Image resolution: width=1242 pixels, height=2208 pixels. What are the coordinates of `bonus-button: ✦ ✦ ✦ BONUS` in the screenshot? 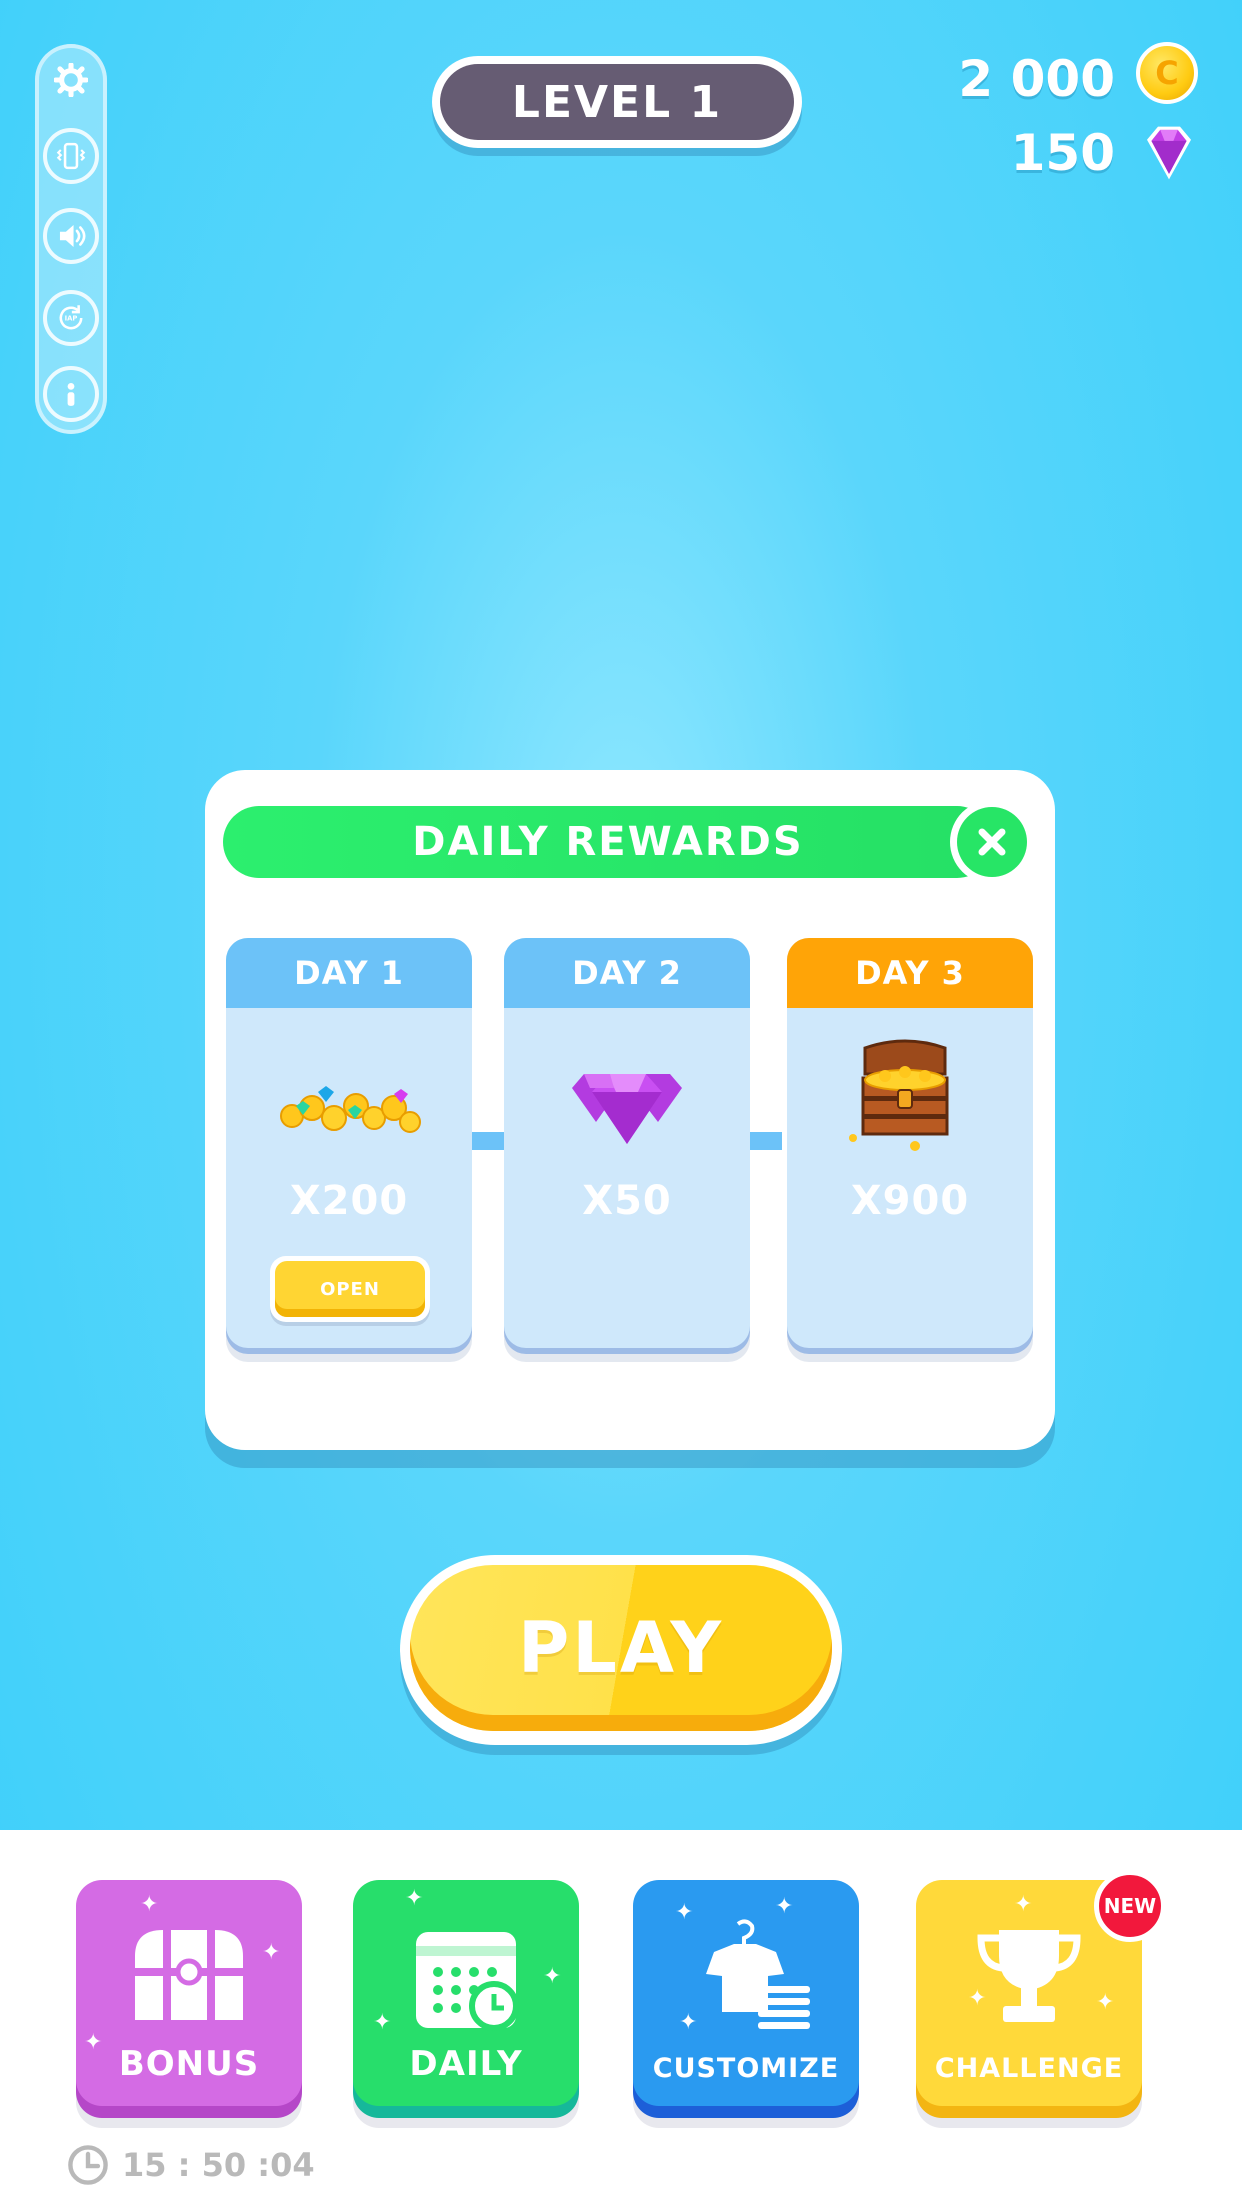 It's located at (189, 1993).